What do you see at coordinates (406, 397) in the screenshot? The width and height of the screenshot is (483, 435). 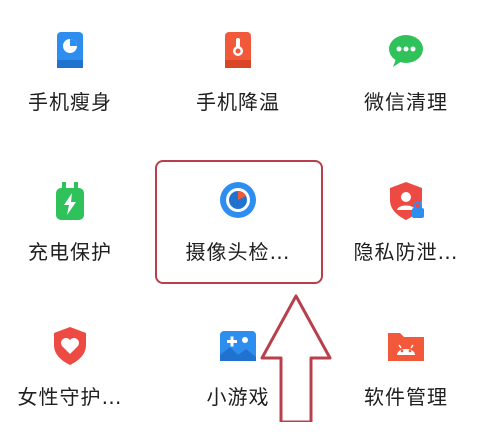 I see `tile-label: 软件管理` at bounding box center [406, 397].